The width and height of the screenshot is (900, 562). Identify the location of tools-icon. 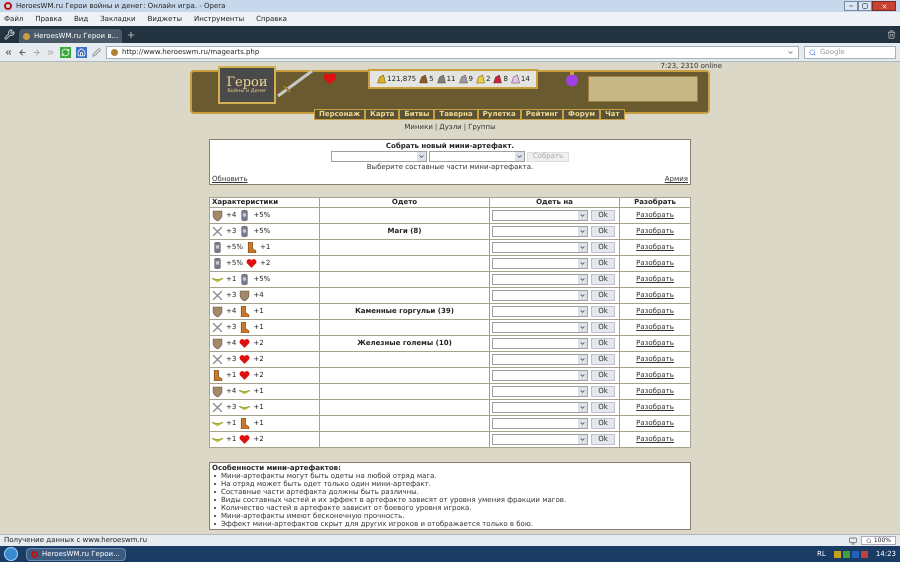
(9, 34).